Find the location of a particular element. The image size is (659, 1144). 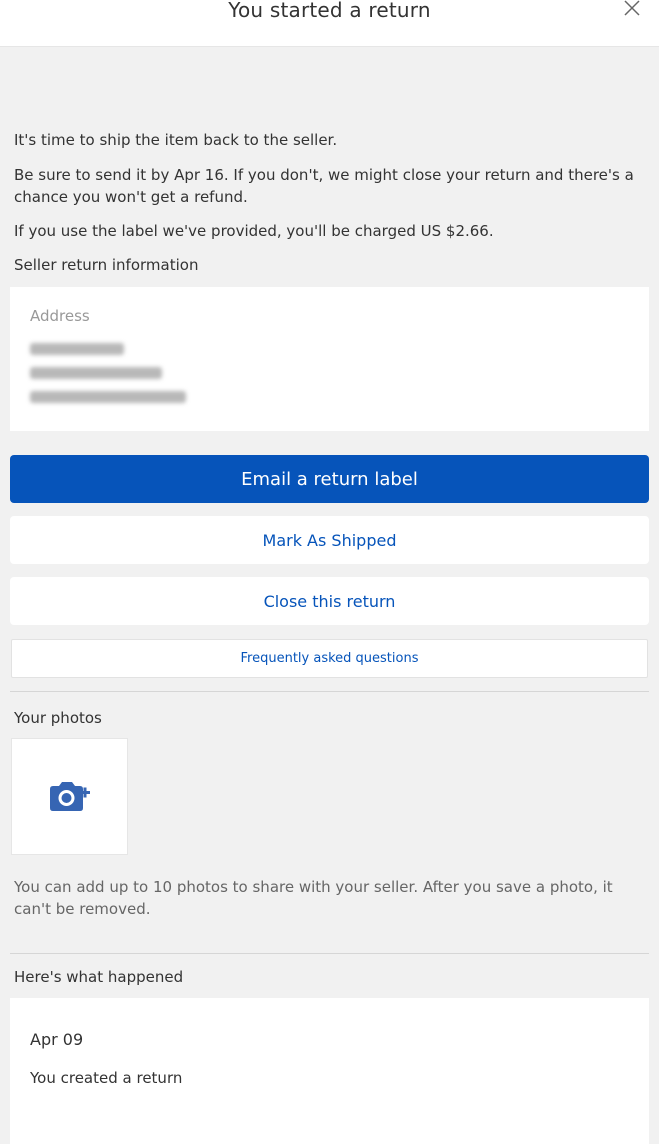

page-header: You started a return is located at coordinates (329, 23).